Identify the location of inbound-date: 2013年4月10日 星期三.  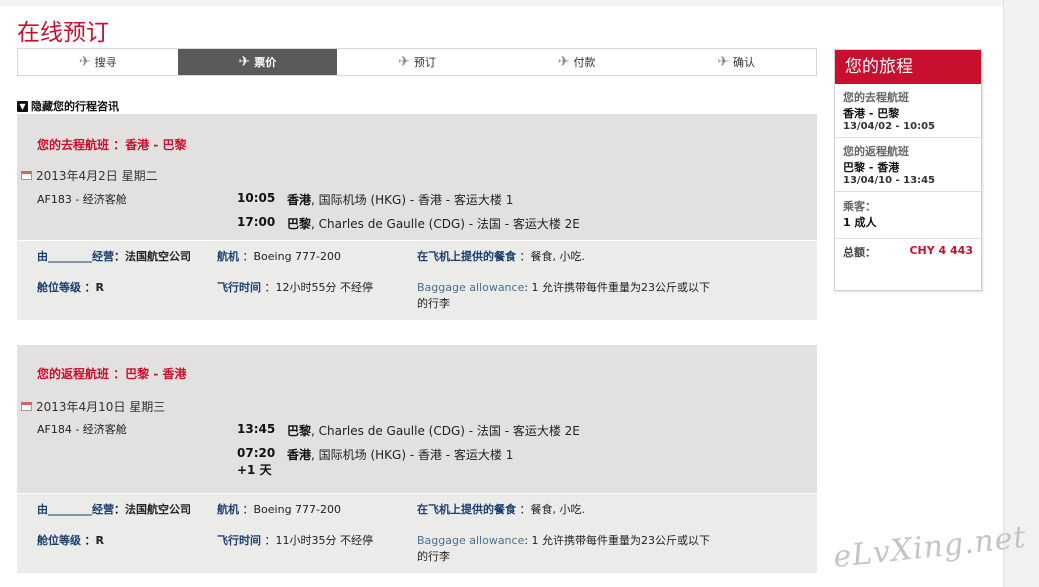
(93, 406).